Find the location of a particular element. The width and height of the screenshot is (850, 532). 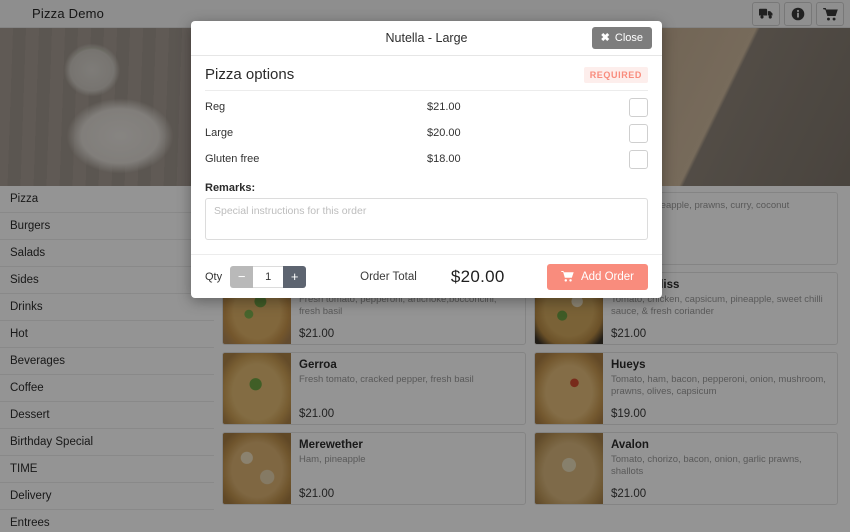

options-title: Pizza options is located at coordinates (250, 74).